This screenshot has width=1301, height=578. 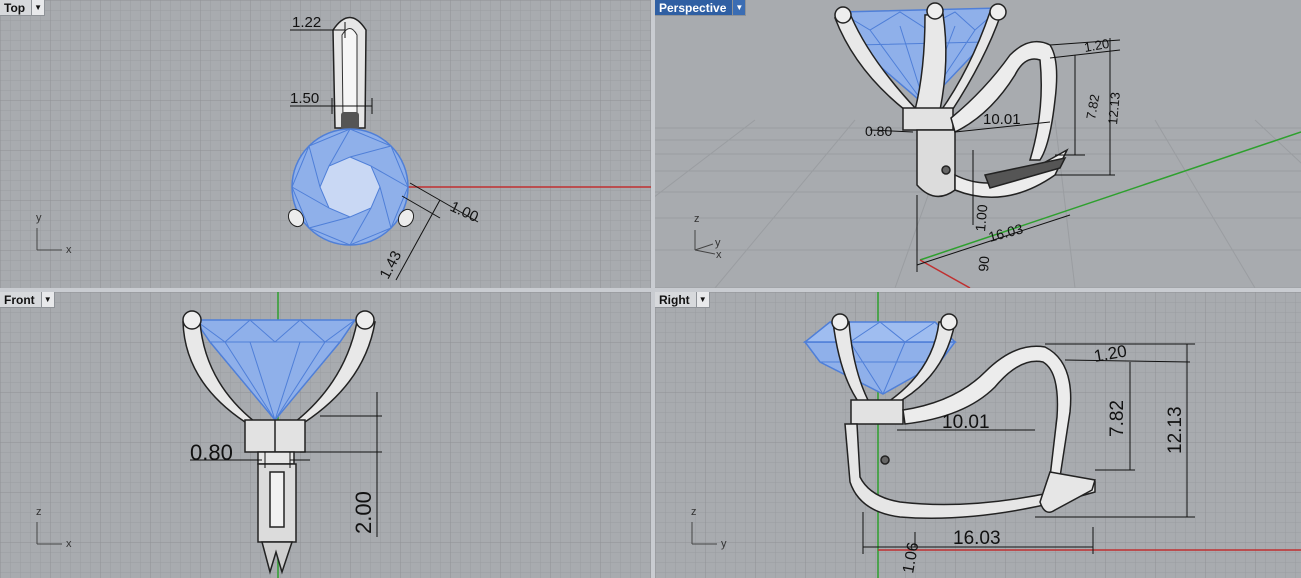 What do you see at coordinates (19, 299) in the screenshot?
I see `viewport-title: Front` at bounding box center [19, 299].